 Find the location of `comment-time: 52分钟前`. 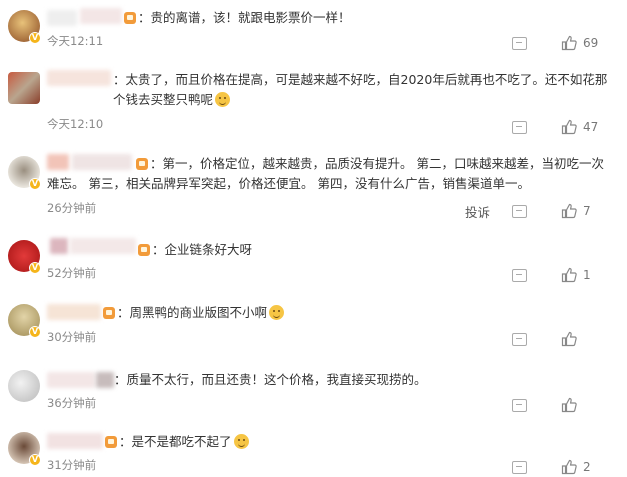

comment-time: 52分钟前 is located at coordinates (72, 273).